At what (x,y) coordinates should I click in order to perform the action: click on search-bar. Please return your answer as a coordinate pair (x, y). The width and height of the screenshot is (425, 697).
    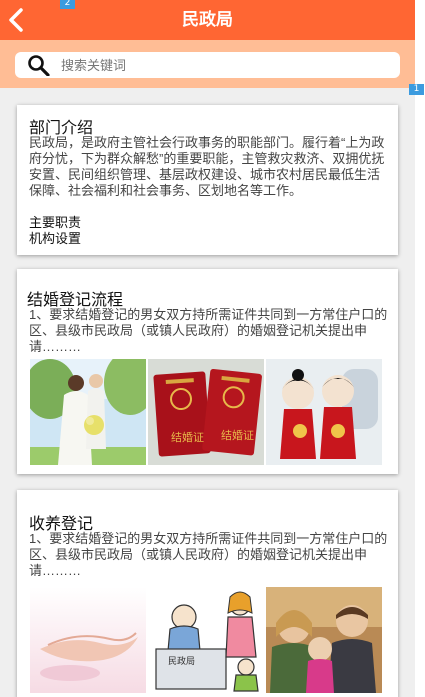
    Looking at the image, I should click on (207, 64).